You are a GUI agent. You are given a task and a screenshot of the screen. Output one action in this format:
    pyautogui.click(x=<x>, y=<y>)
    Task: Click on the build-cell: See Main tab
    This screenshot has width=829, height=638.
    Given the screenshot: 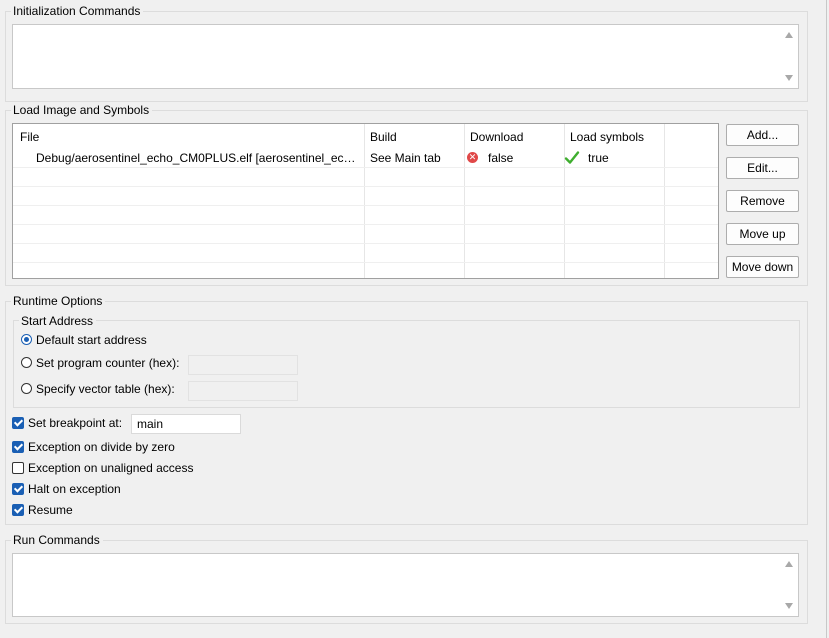 What is the action you would take?
    pyautogui.click(x=405, y=158)
    